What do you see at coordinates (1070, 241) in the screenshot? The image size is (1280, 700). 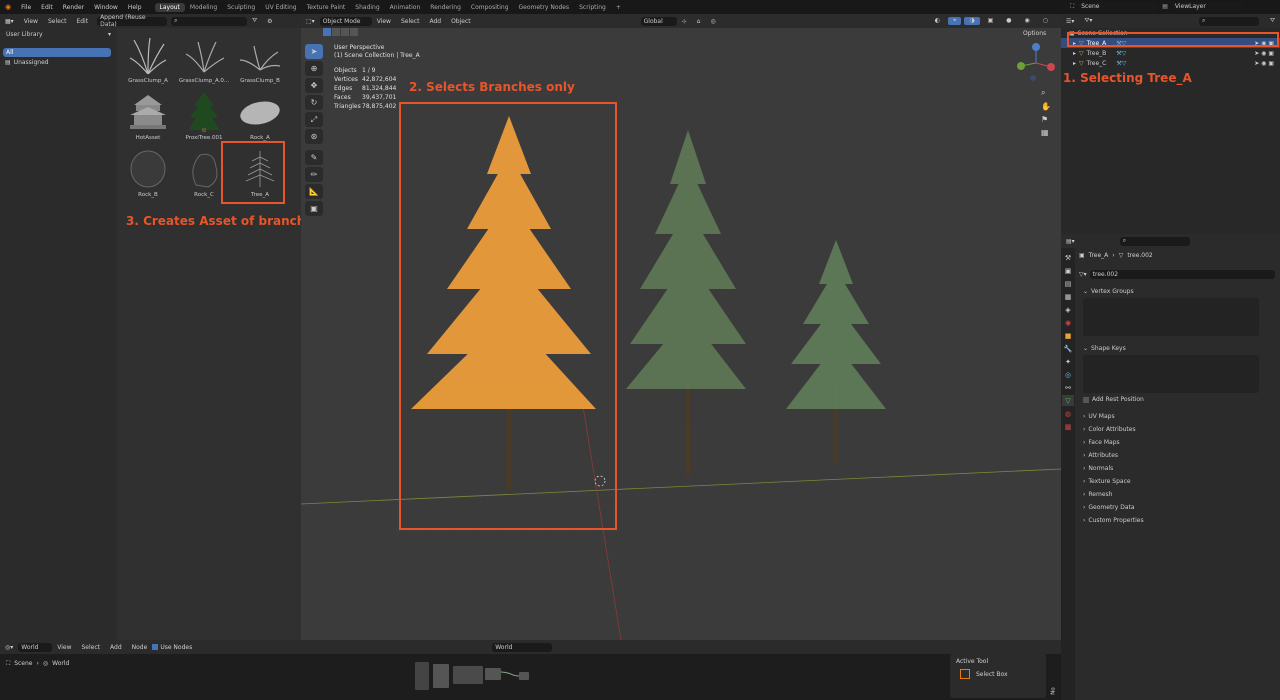 I see `editor-type-icon: ▤▾` at bounding box center [1070, 241].